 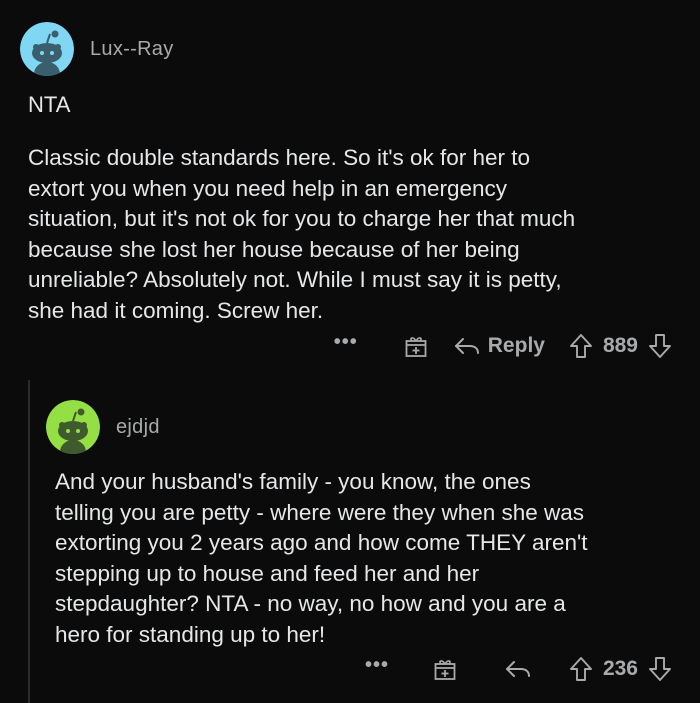 I want to click on vote-score: 889, so click(x=620, y=345).